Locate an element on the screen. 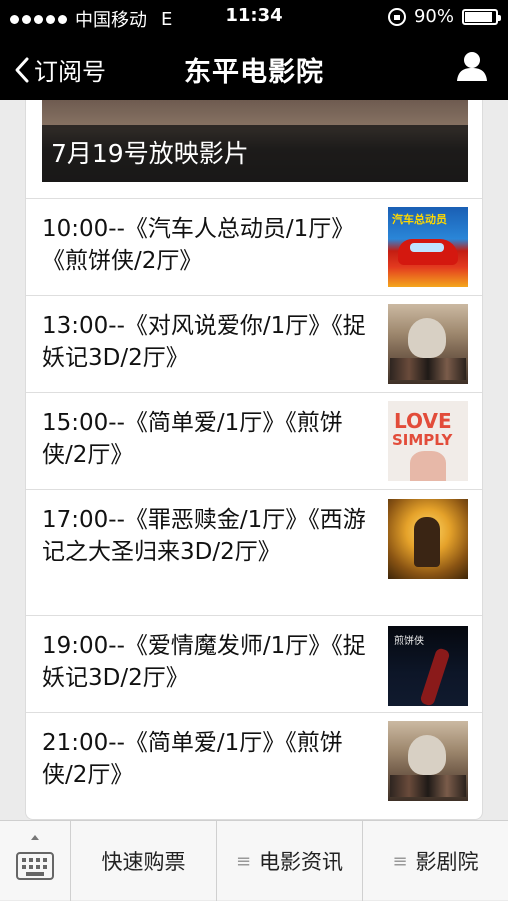 This screenshot has width=508, height=901. keyboard-icon is located at coordinates (35, 866).